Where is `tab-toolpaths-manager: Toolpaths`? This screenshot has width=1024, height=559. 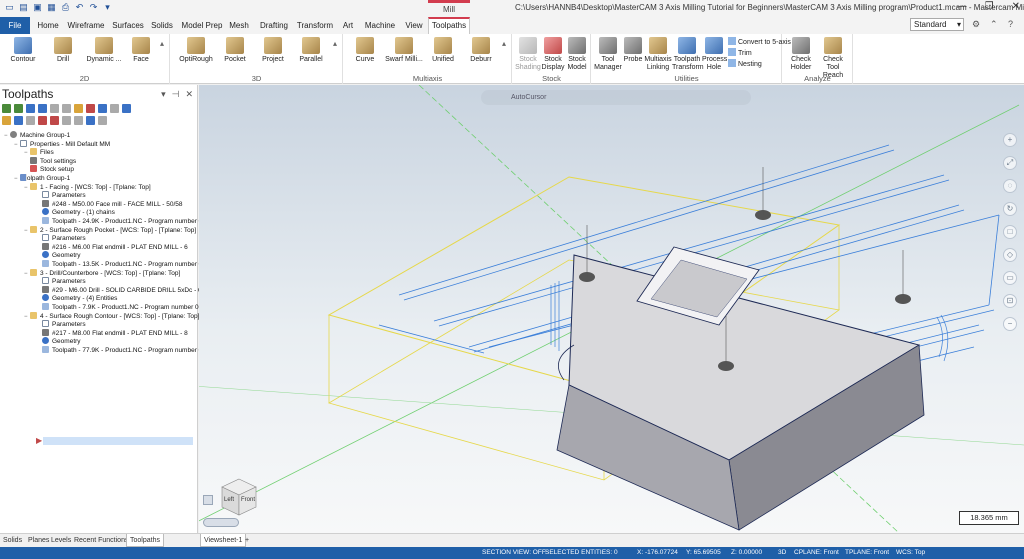 tab-toolpaths-manager: Toolpaths is located at coordinates (145, 540).